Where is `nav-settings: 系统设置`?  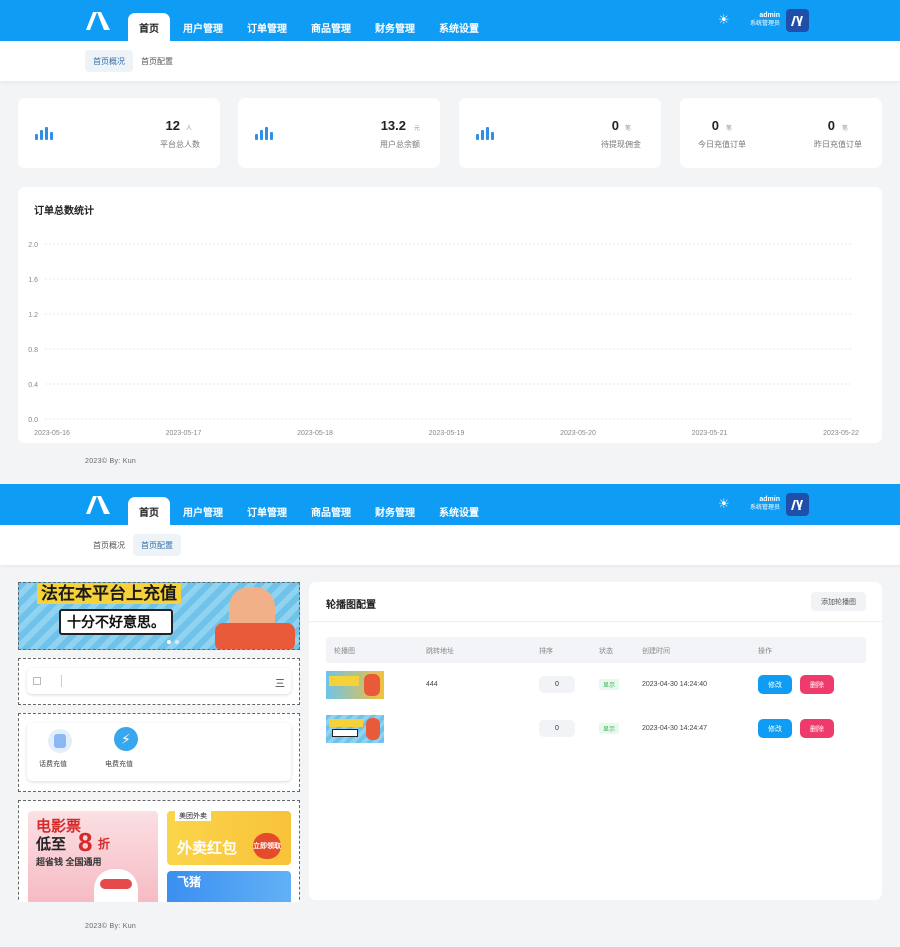
nav-settings: 系统设置 is located at coordinates (459, 511).